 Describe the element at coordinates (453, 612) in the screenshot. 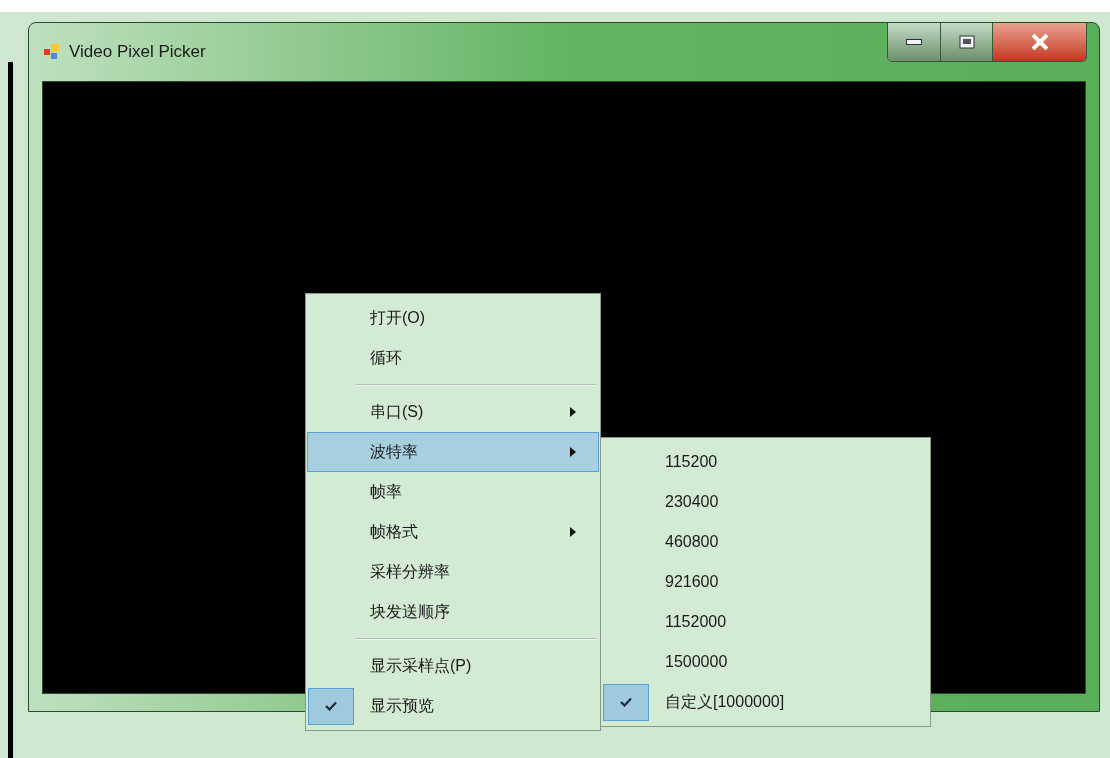

I see `menu-item: 块发送顺序` at that location.